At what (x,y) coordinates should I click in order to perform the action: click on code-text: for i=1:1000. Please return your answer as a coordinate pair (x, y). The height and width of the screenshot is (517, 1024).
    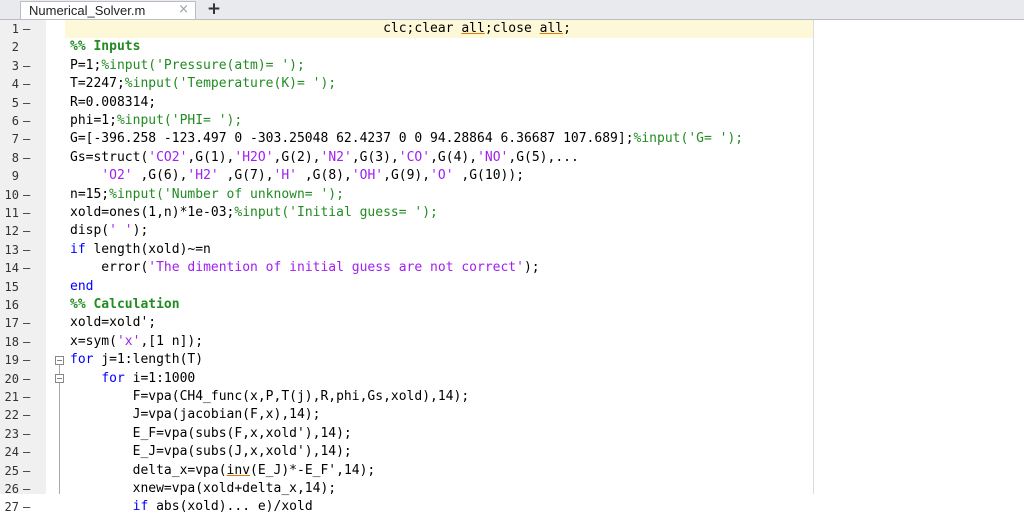
    Looking at the image, I should click on (132, 379).